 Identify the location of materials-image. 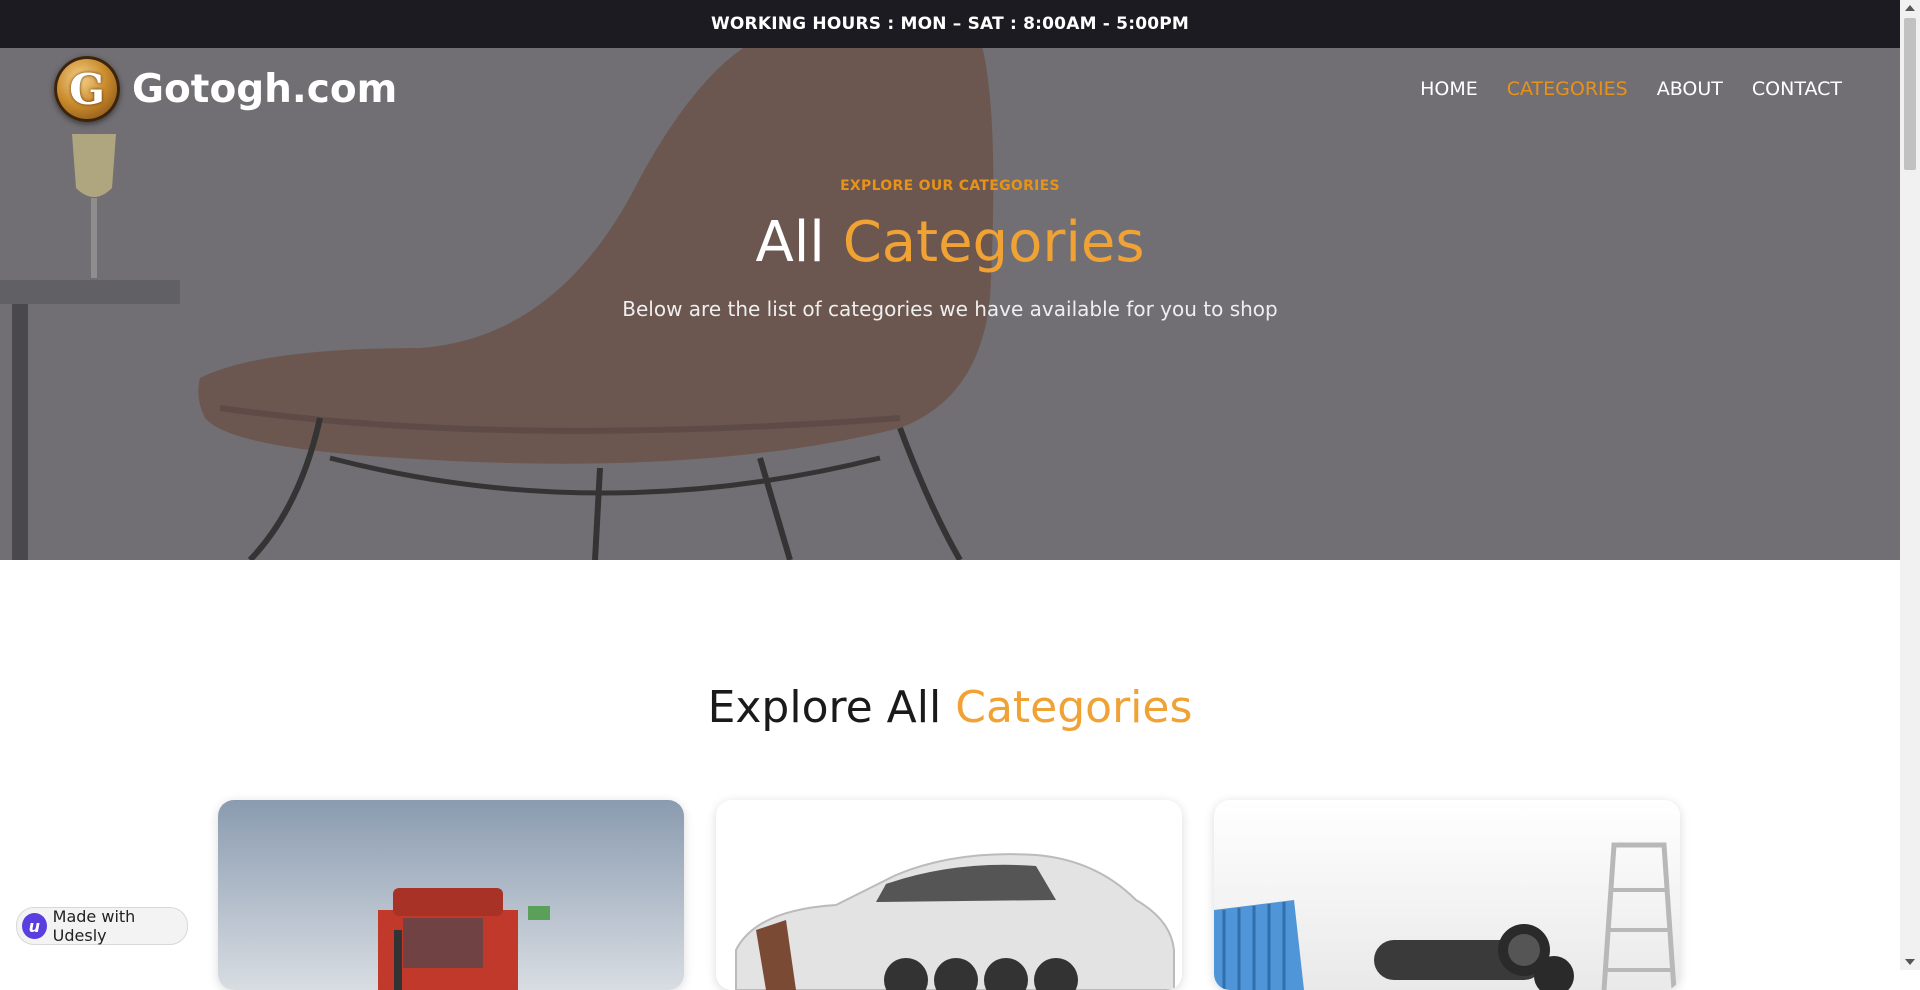
(1447, 895).